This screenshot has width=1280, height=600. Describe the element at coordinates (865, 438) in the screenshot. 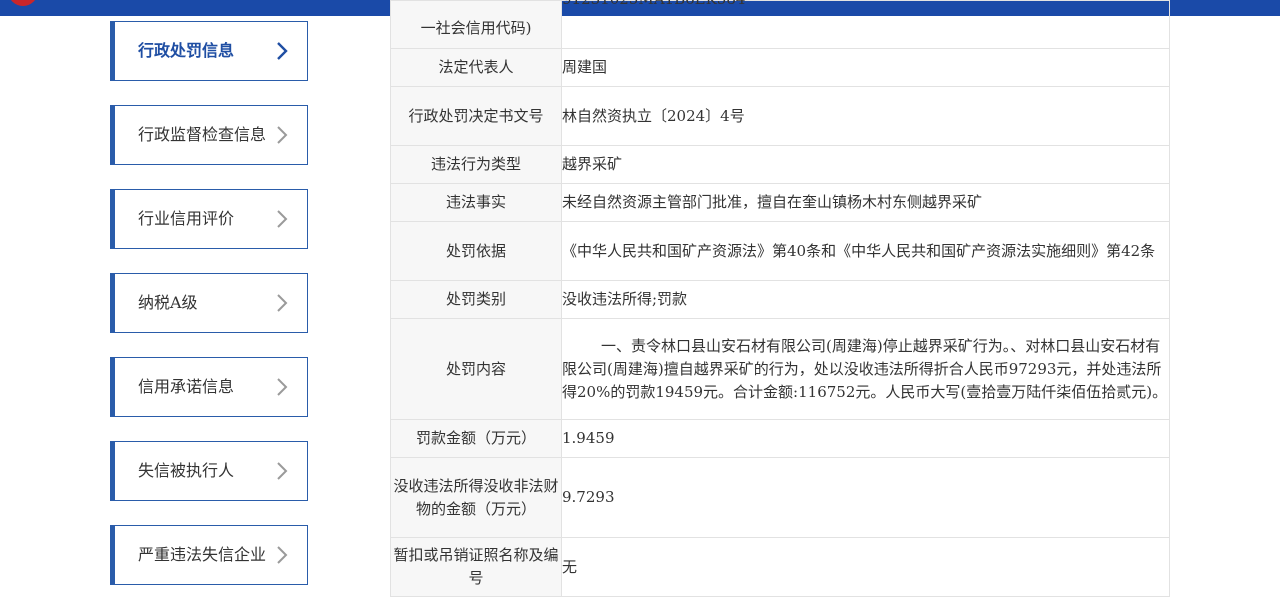

I see `field-value: 1.9459` at that location.